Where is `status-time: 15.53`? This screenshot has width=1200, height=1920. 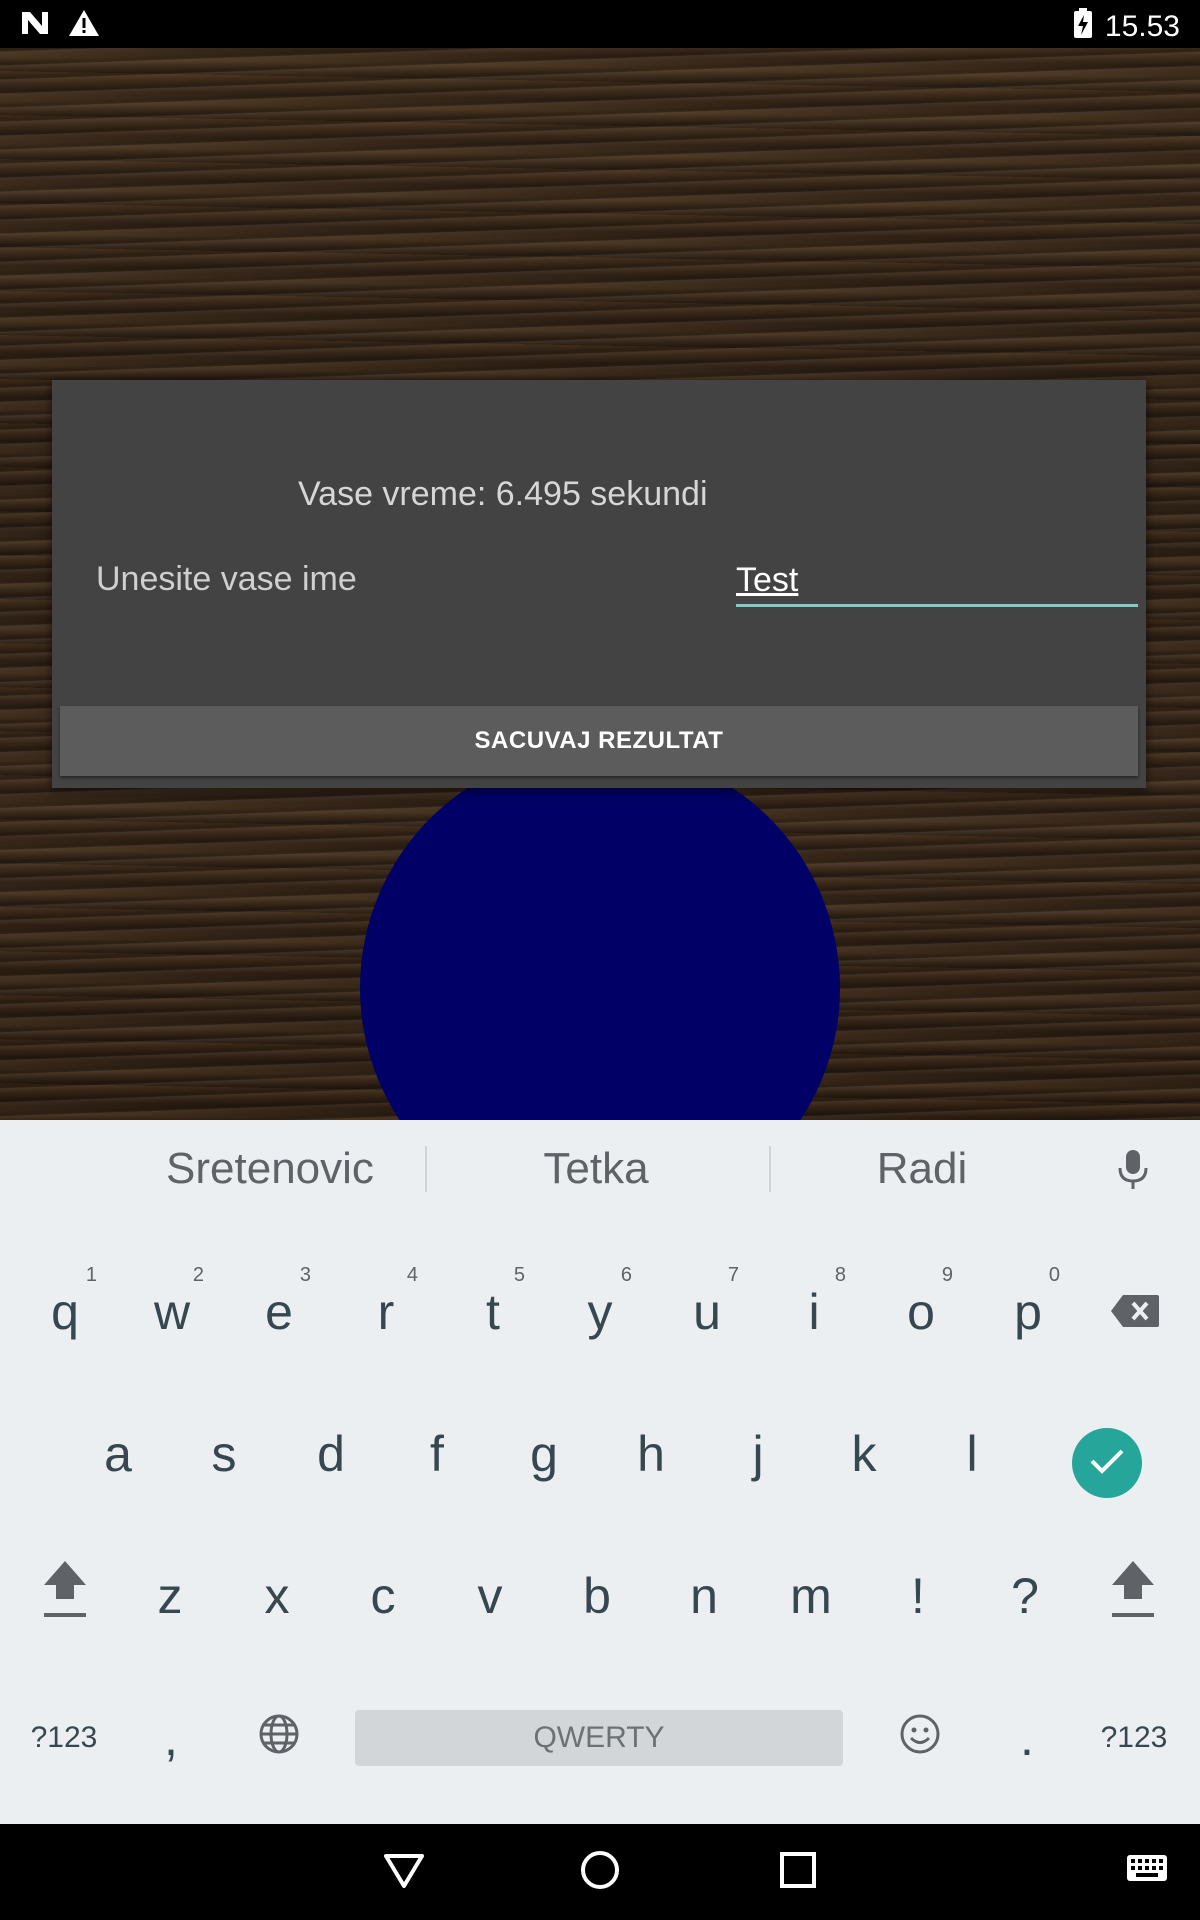
status-time: 15.53 is located at coordinates (1142, 26).